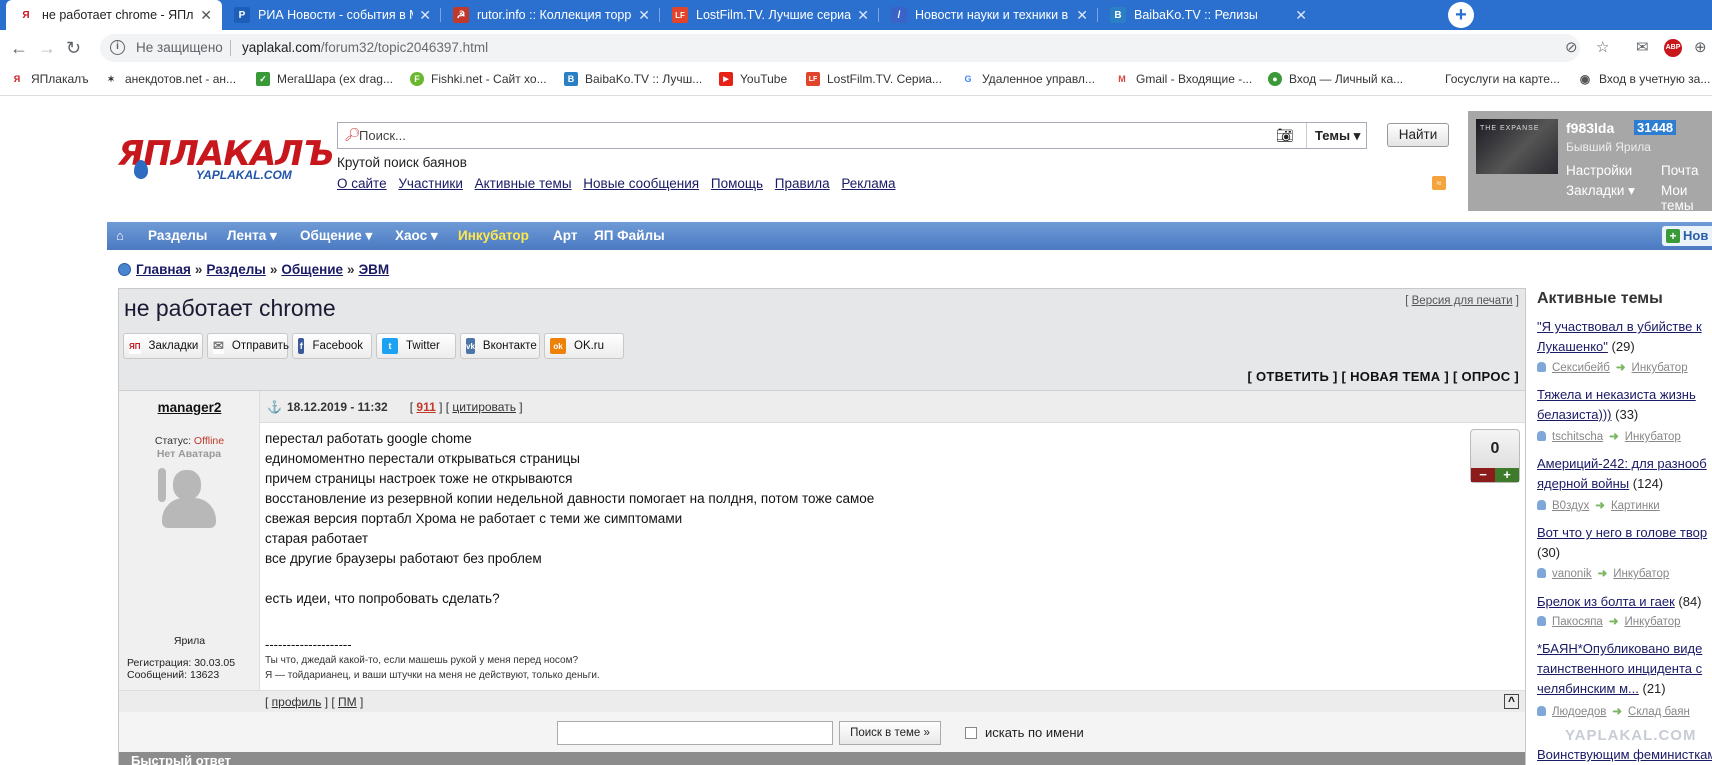  What do you see at coordinates (571, 79) in the screenshot?
I see `baibako-icon: B` at bounding box center [571, 79].